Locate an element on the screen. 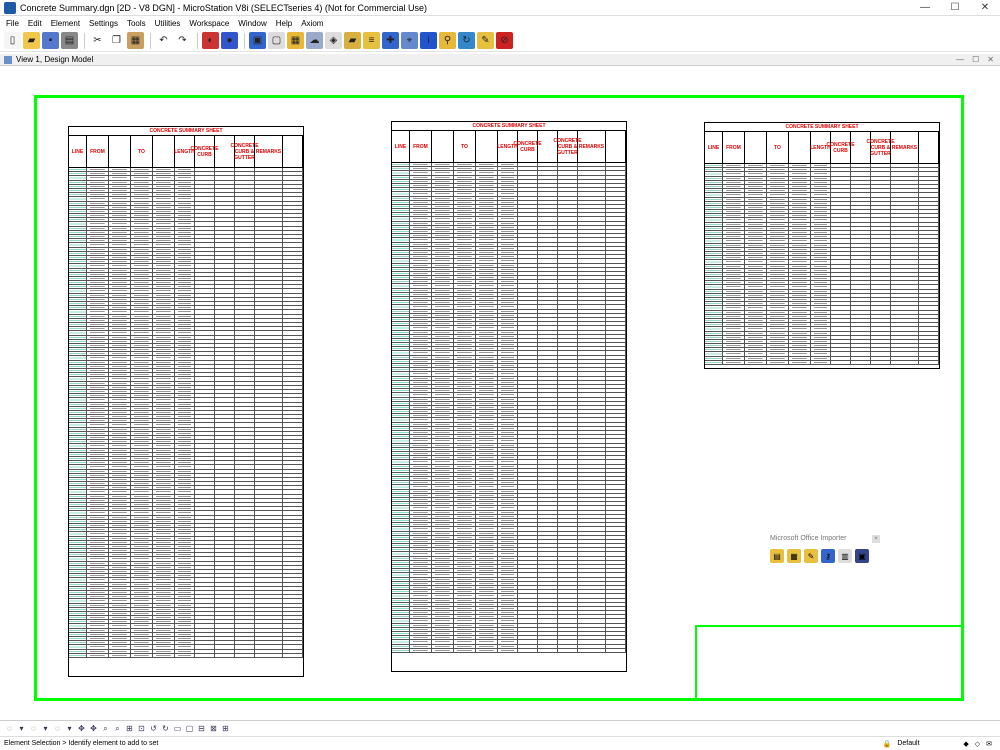  view-control-1-icon: ▾ is located at coordinates (21, 728).